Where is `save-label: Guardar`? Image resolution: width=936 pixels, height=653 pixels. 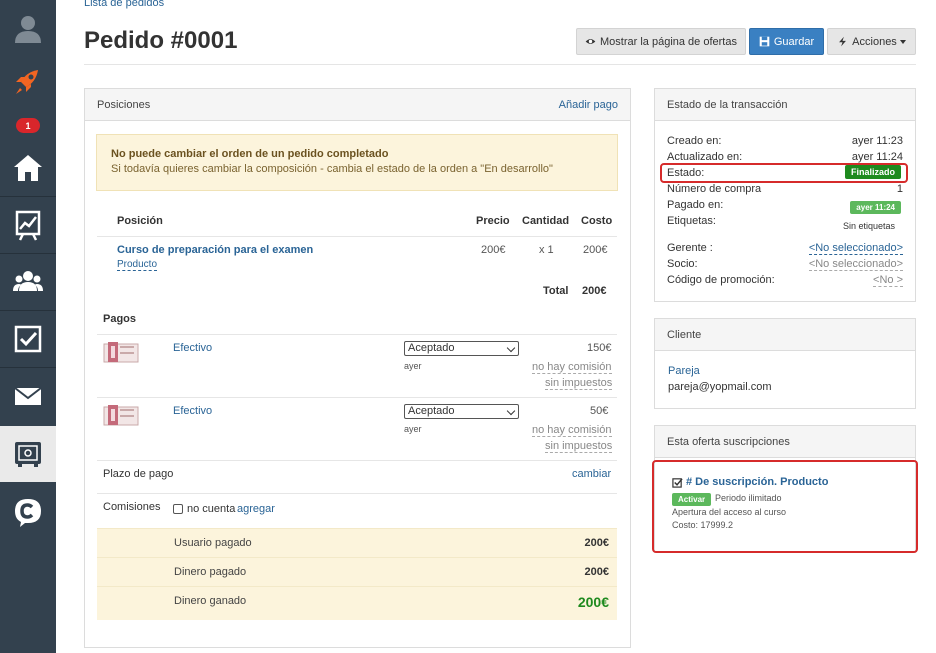 save-label: Guardar is located at coordinates (794, 41).